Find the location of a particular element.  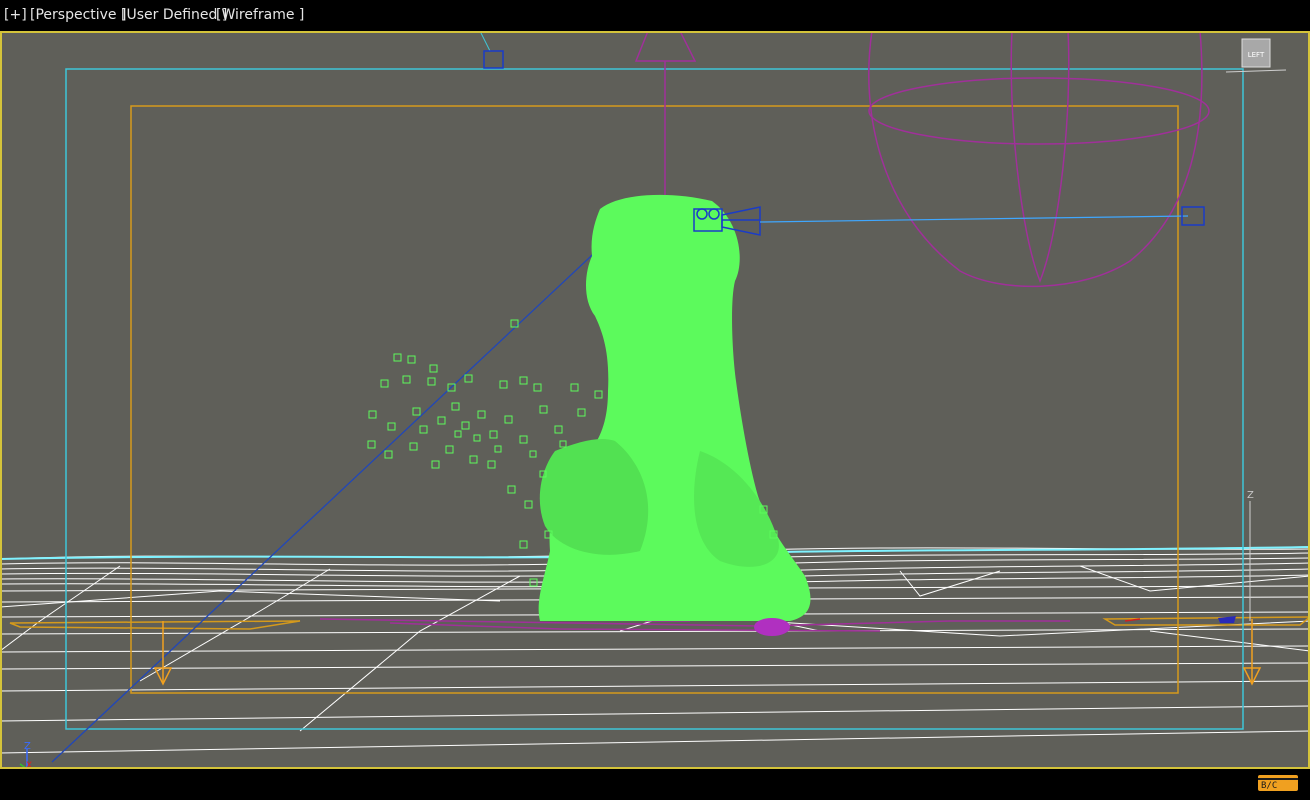

emitter-blob is located at coordinates (772, 627).